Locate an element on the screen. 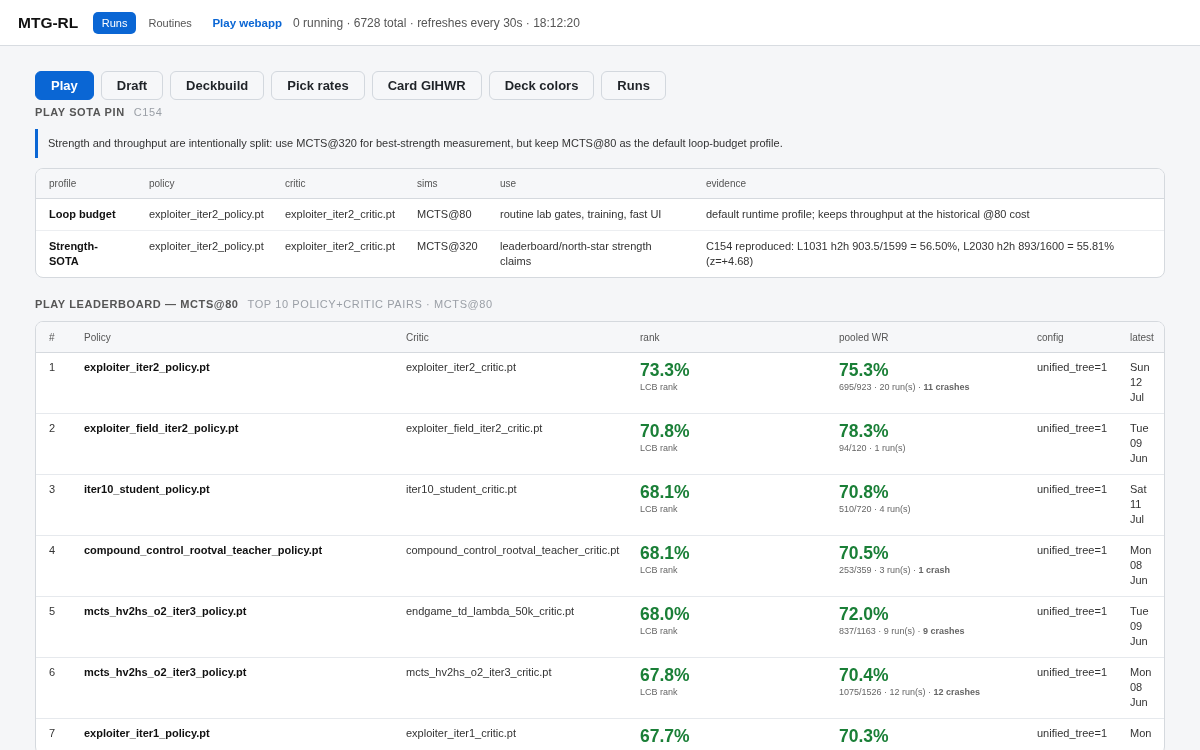 Image resolution: width=1200 pixels, height=750 pixels. tab: Runs is located at coordinates (633, 85).